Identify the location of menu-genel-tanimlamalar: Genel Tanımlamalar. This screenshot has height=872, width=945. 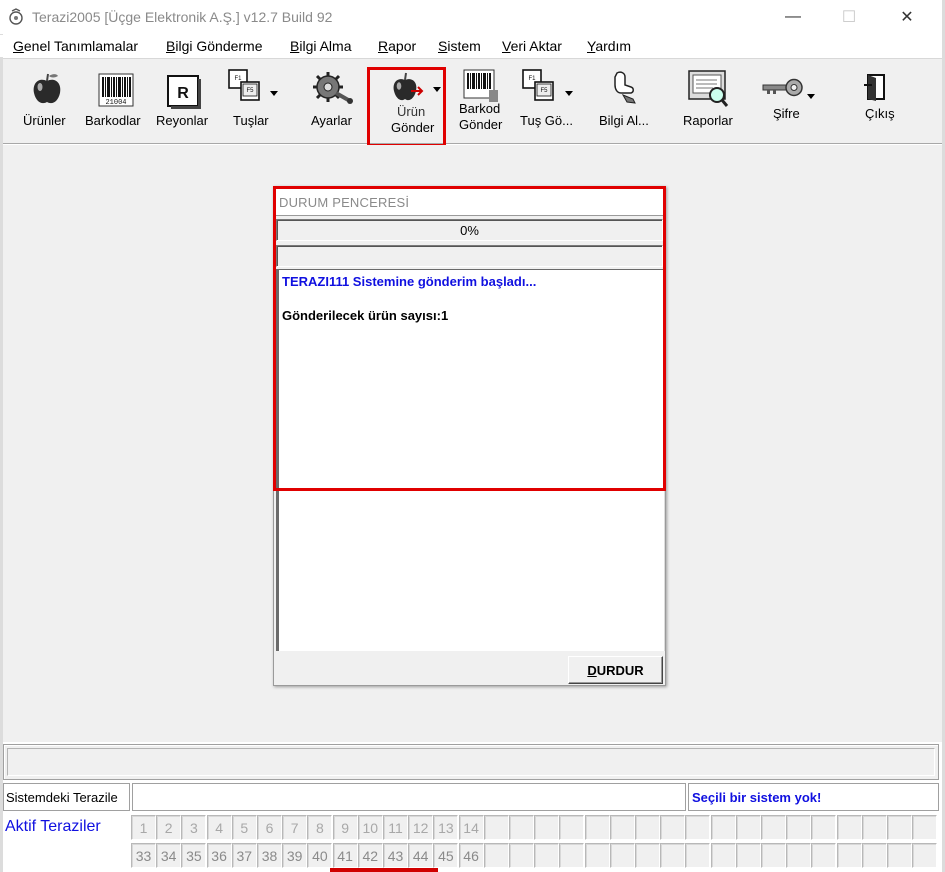
(75, 46).